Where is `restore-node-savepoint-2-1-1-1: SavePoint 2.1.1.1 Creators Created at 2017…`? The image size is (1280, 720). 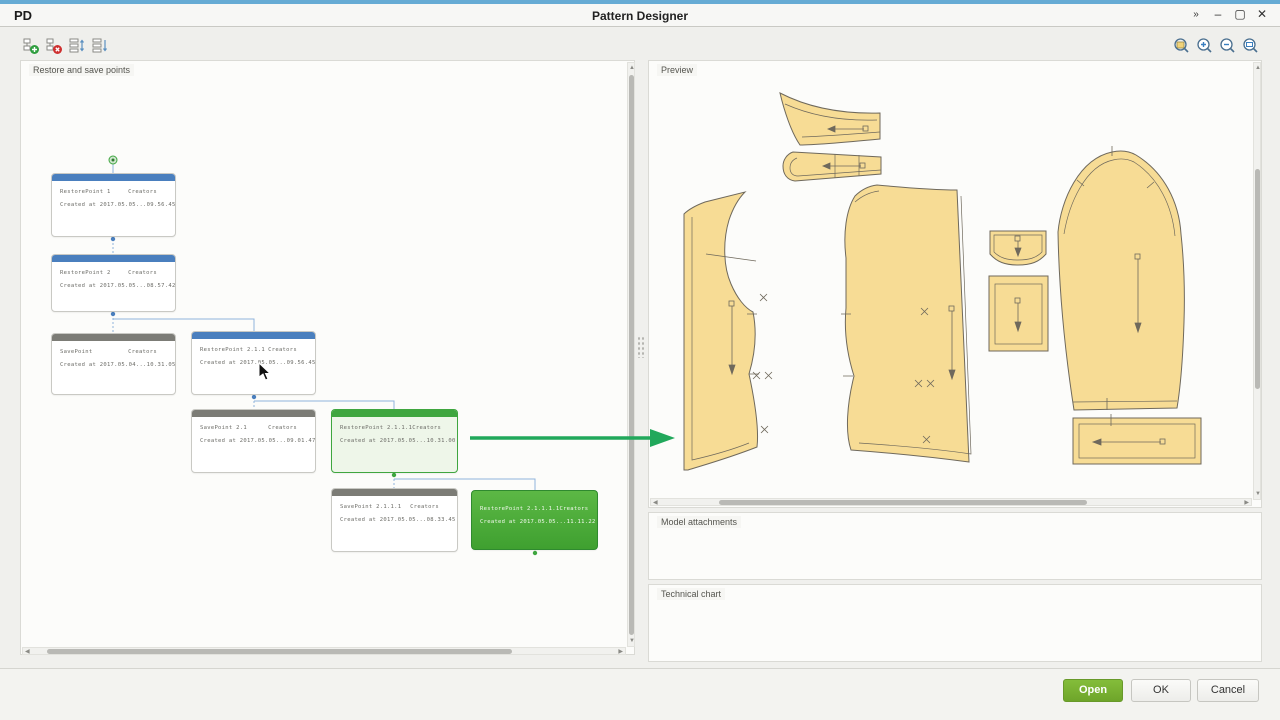 restore-node-savepoint-2-1-1-1: SavePoint 2.1.1.1 Creators Created at 2017… is located at coordinates (394, 520).